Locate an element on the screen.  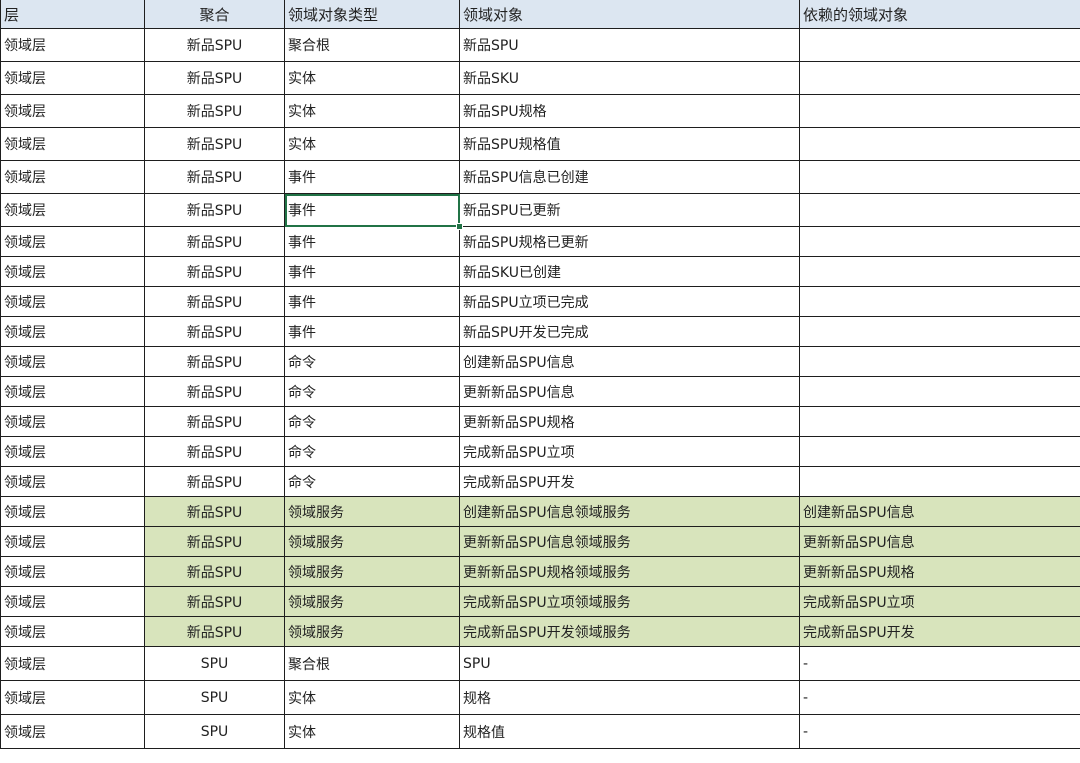
cell-domain-object: 新品SKU is located at coordinates (629, 78).